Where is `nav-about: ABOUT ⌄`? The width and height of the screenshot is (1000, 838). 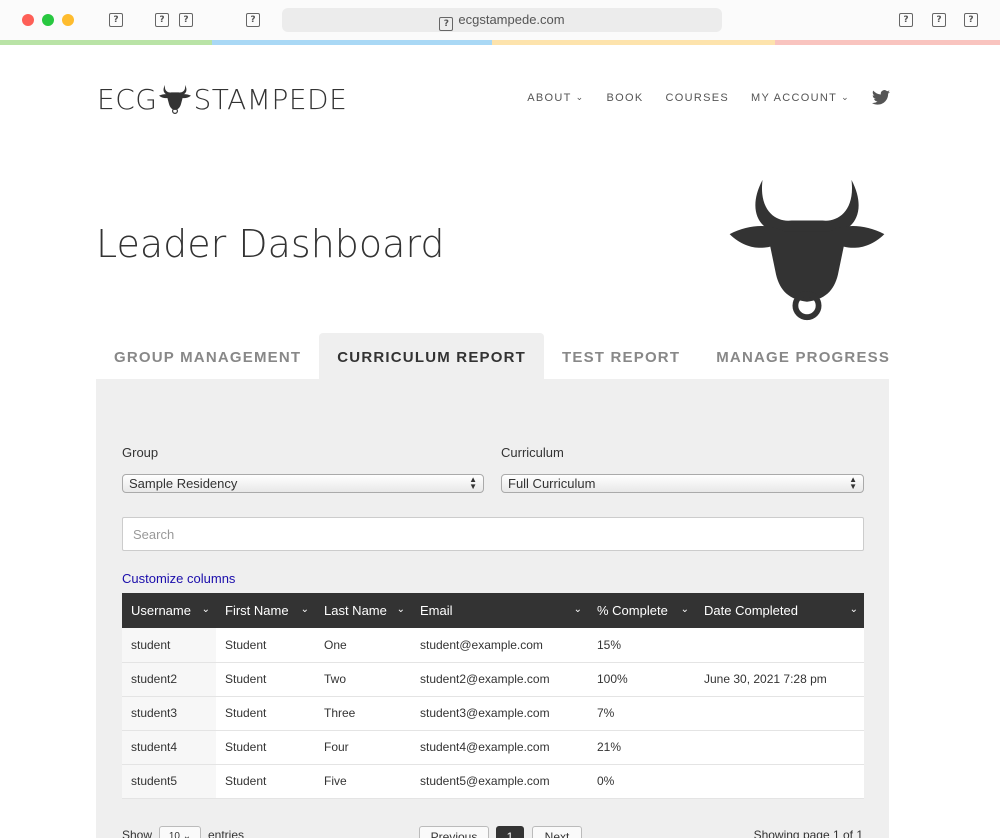 nav-about: ABOUT ⌄ is located at coordinates (555, 98).